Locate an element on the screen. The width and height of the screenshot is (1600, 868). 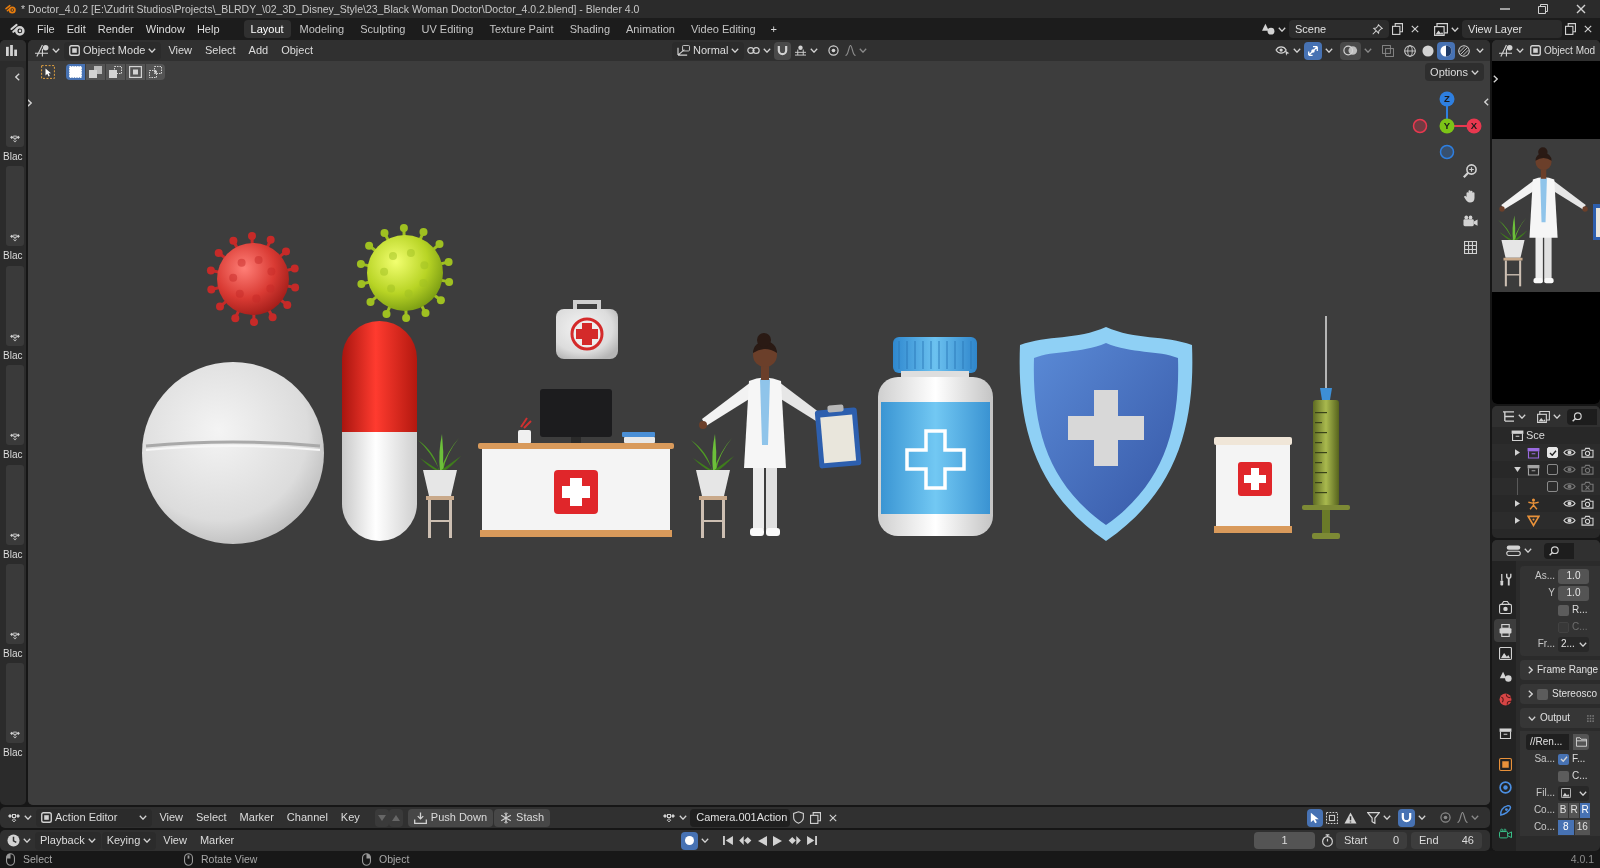
menu-item: Add is located at coordinates (258, 50).